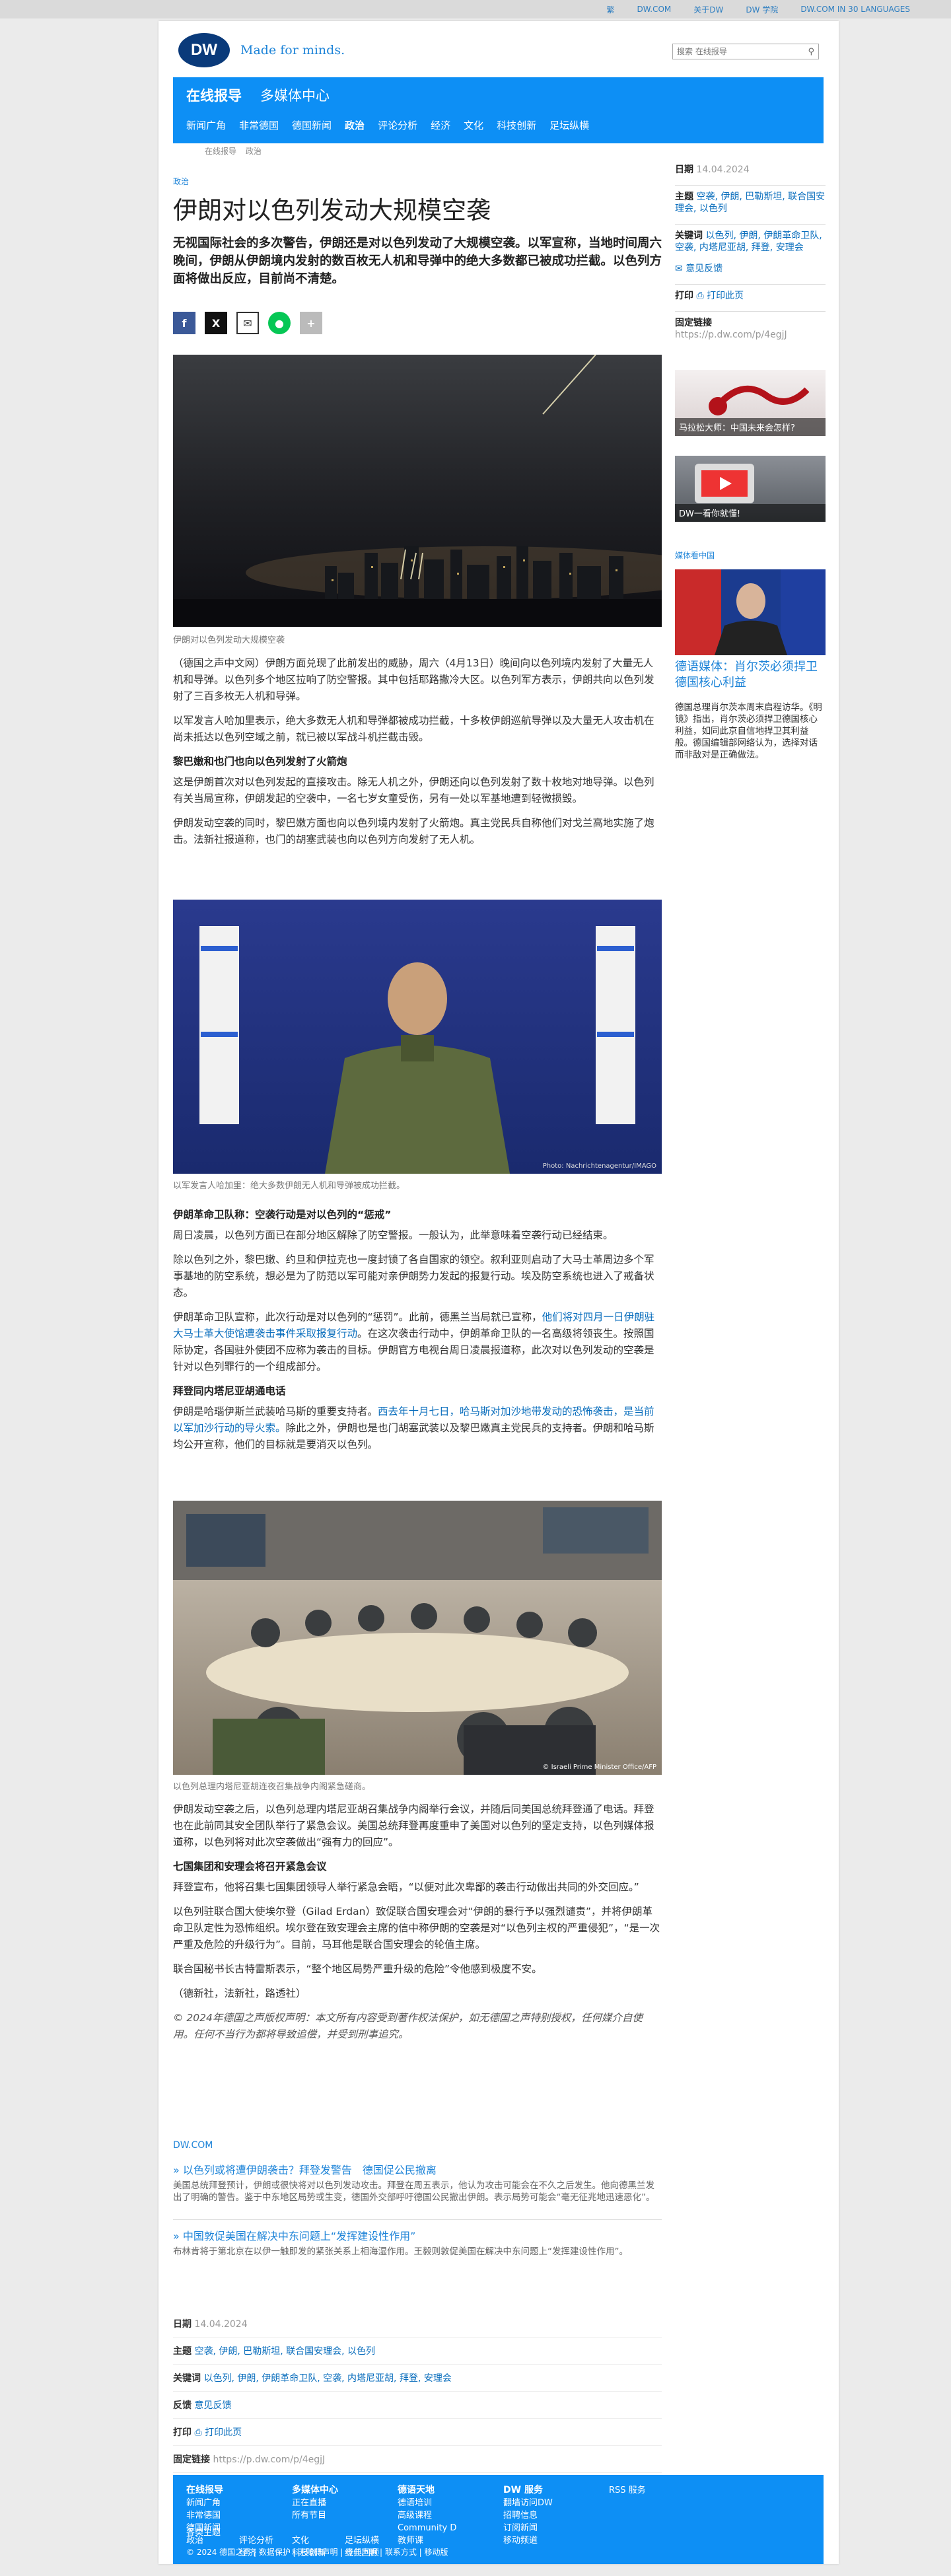 The height and width of the screenshot is (2576, 951). Describe the element at coordinates (275, 1412) in the screenshot. I see `text-span: 伊朗是哈瑙伊斯兰武装哈马斯的重要支持者。` at that location.